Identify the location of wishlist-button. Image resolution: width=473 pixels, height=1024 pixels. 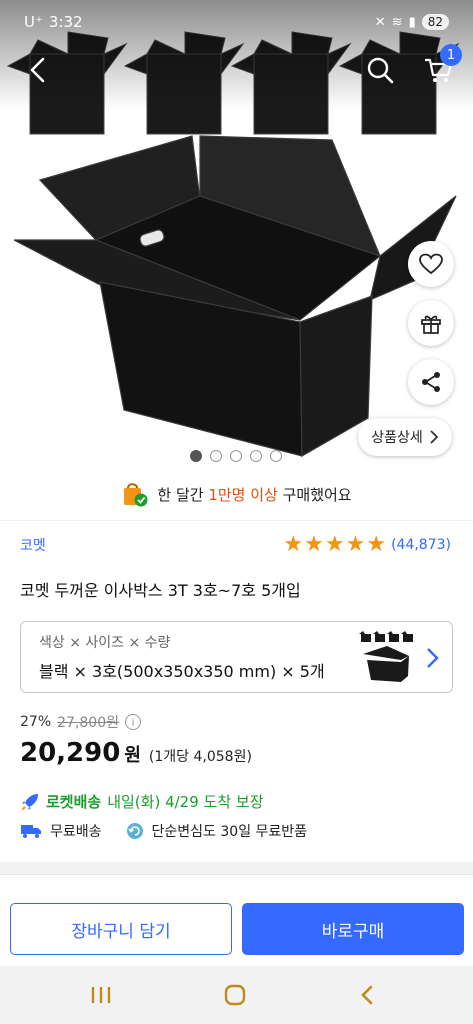
(431, 264).